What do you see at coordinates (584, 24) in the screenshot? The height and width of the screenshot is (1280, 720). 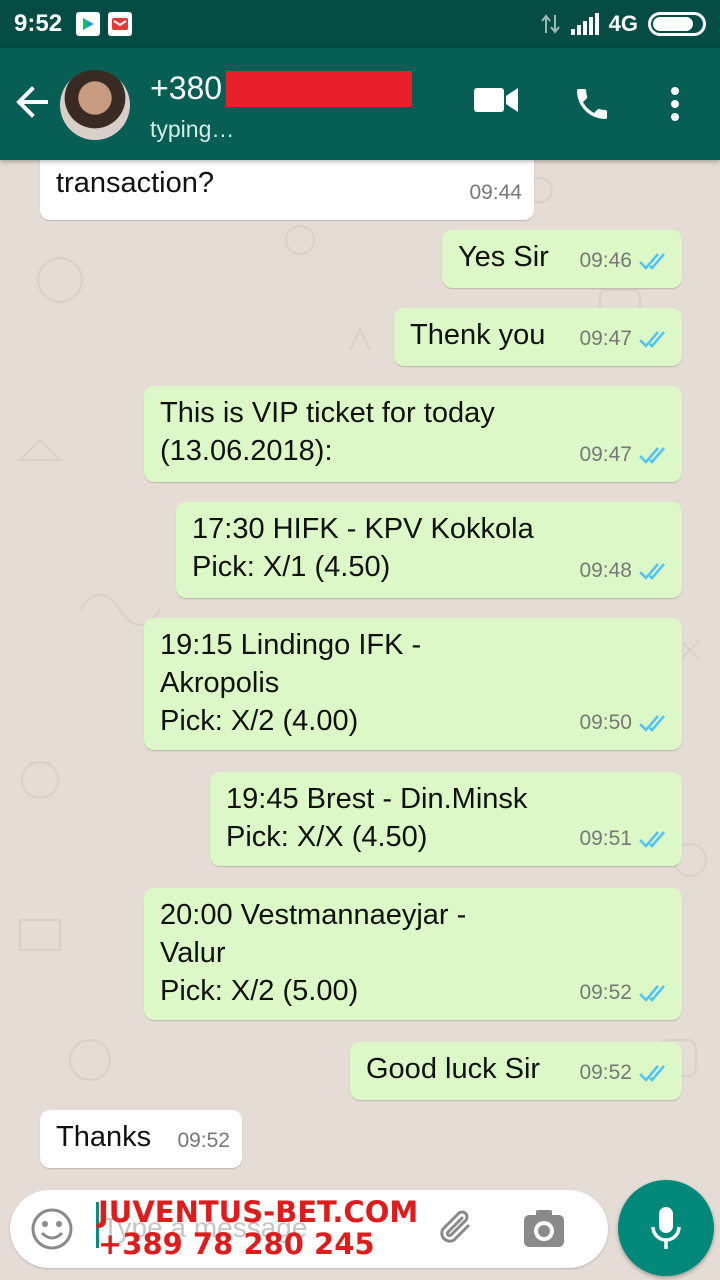 I see `signal-icon` at bounding box center [584, 24].